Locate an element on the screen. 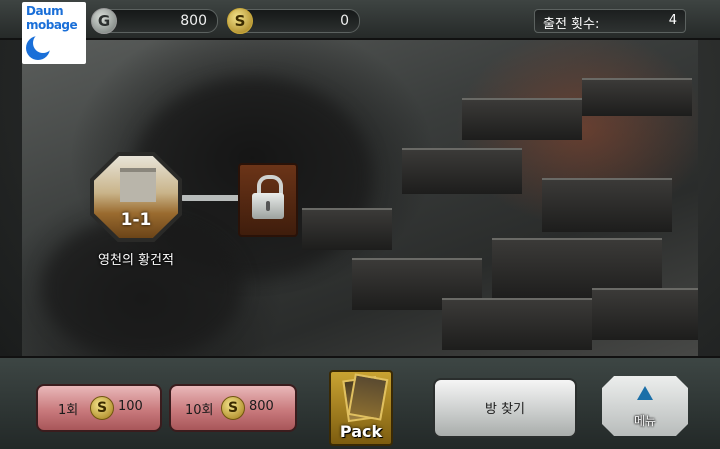 The image size is (720, 449). silver-value: 0 is located at coordinates (344, 21).